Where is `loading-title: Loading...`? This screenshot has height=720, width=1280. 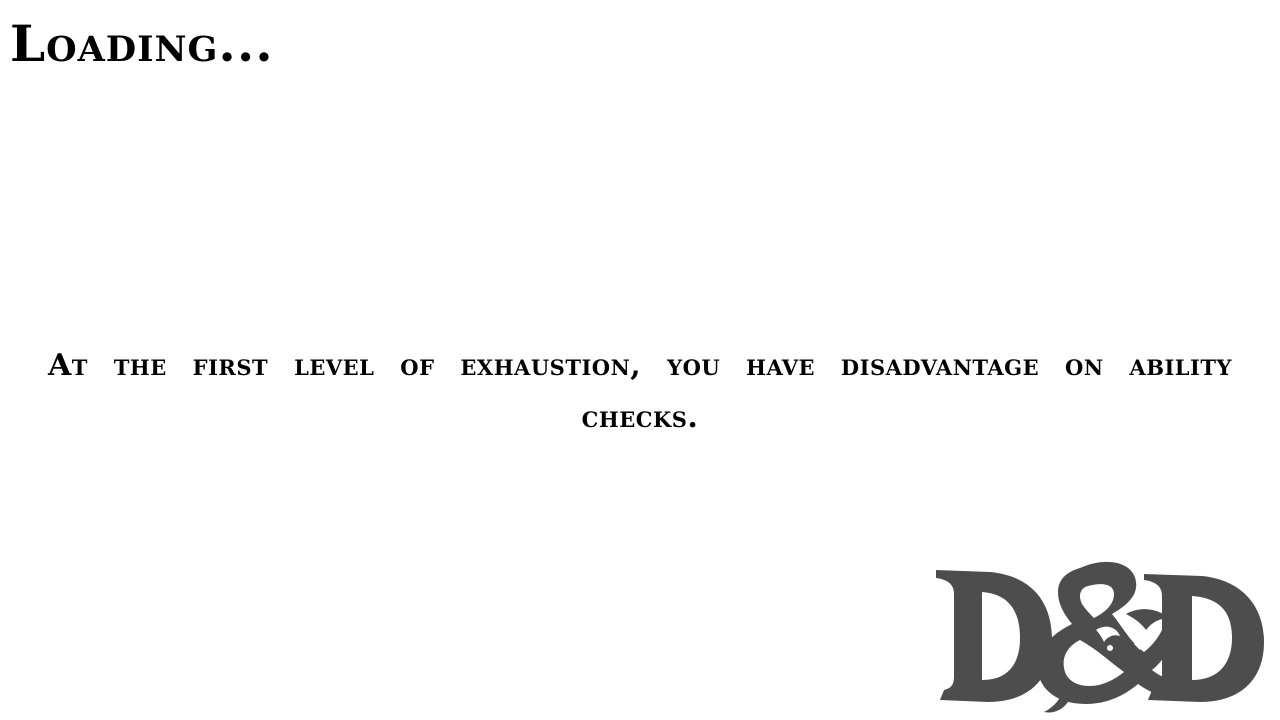
loading-title: Loading... is located at coordinates (142, 43).